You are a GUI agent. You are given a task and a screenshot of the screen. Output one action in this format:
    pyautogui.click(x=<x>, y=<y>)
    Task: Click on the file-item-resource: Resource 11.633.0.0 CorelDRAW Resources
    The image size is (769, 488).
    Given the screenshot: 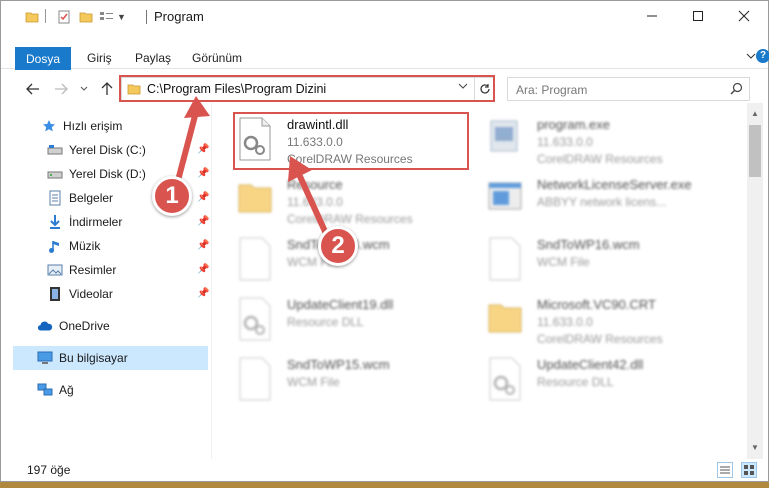 What is the action you would take?
    pyautogui.click(x=362, y=202)
    